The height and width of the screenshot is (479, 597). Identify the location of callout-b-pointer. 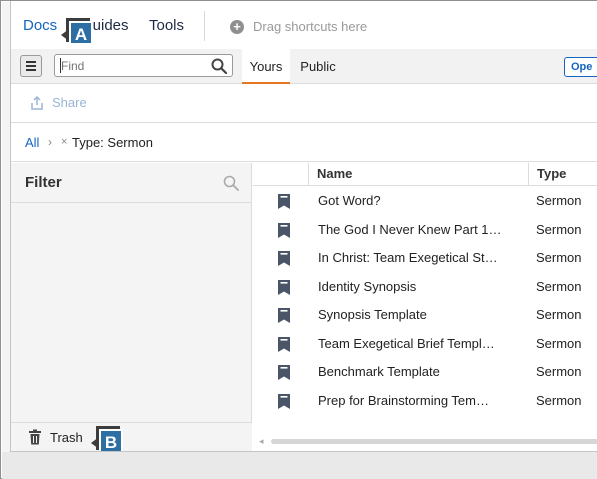
(95, 443).